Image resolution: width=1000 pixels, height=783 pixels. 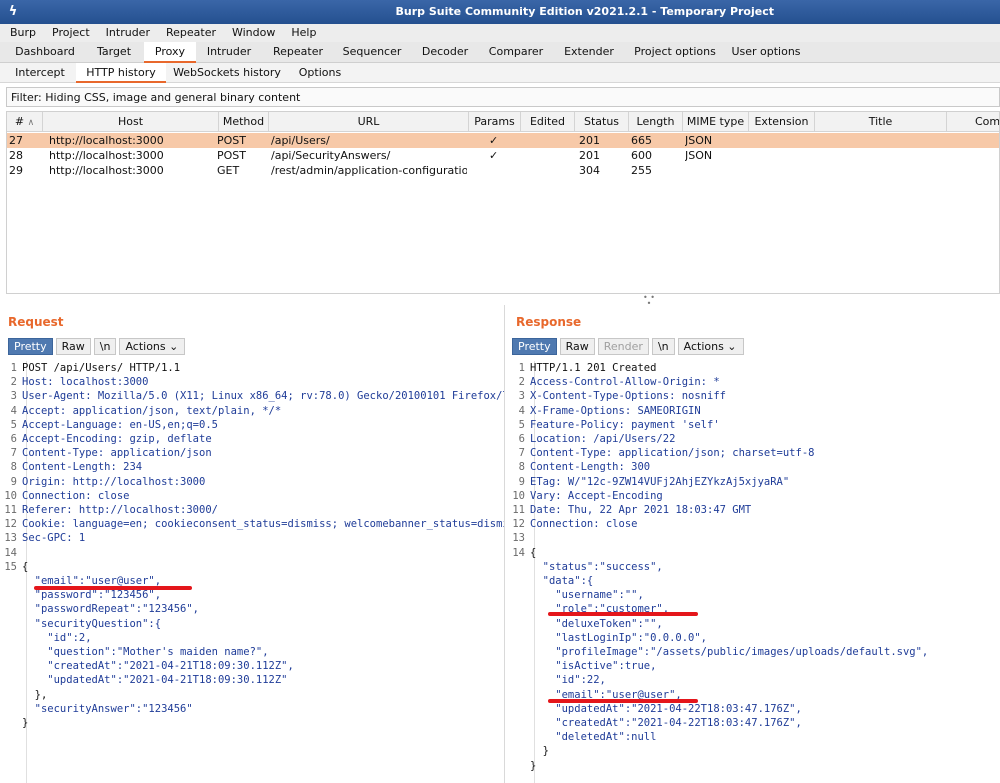 What do you see at coordinates (533, 552) in the screenshot?
I see `code-text: {` at bounding box center [533, 552].